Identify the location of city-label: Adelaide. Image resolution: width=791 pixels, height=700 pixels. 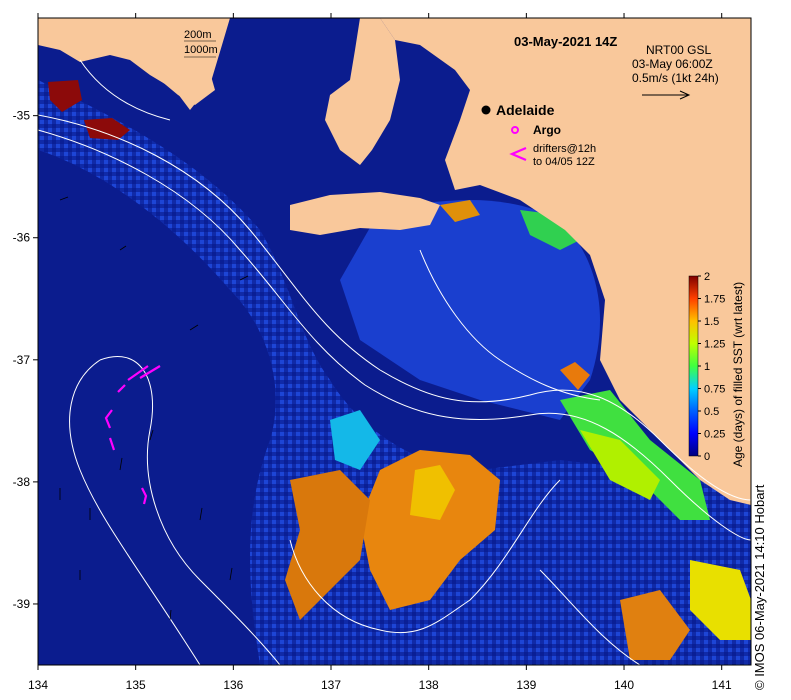
(525, 110).